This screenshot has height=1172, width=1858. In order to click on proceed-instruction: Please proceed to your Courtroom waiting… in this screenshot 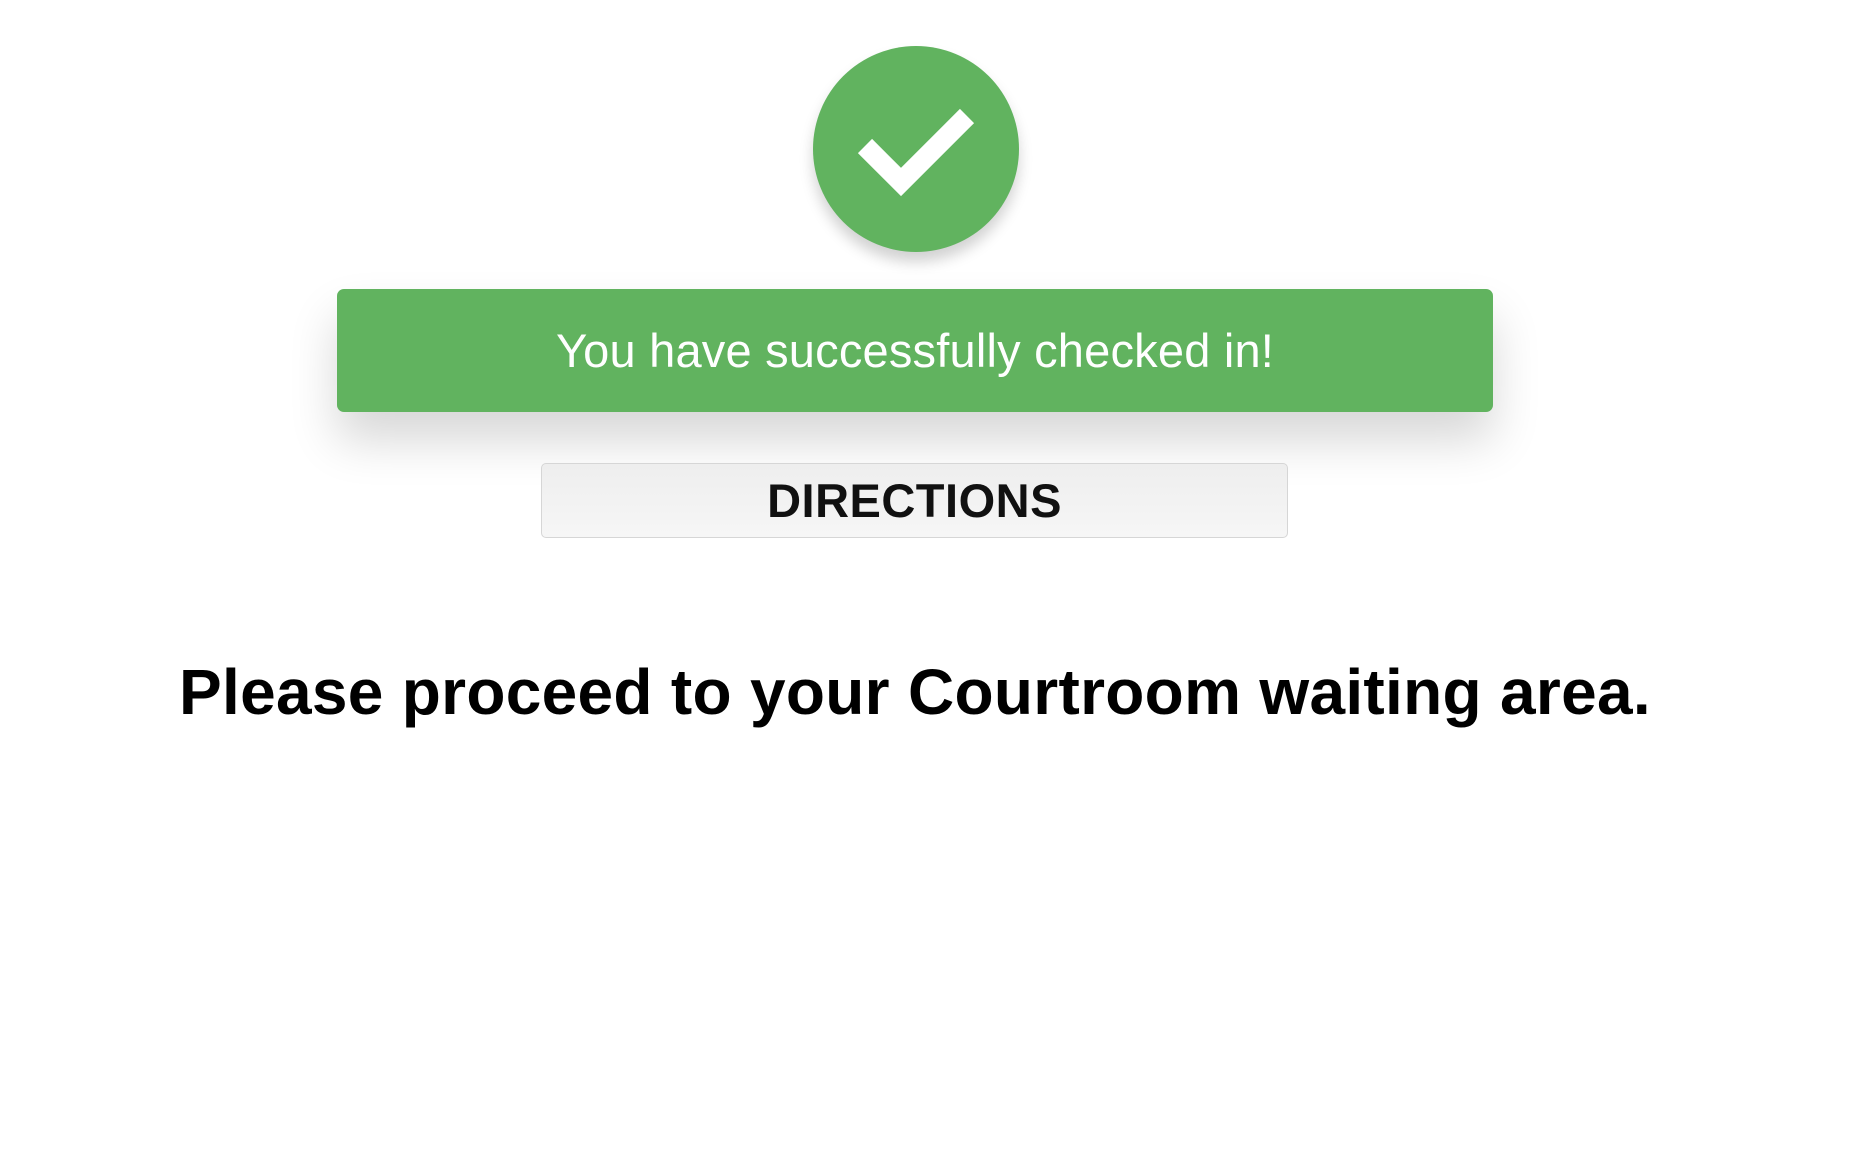, I will do `click(915, 692)`.